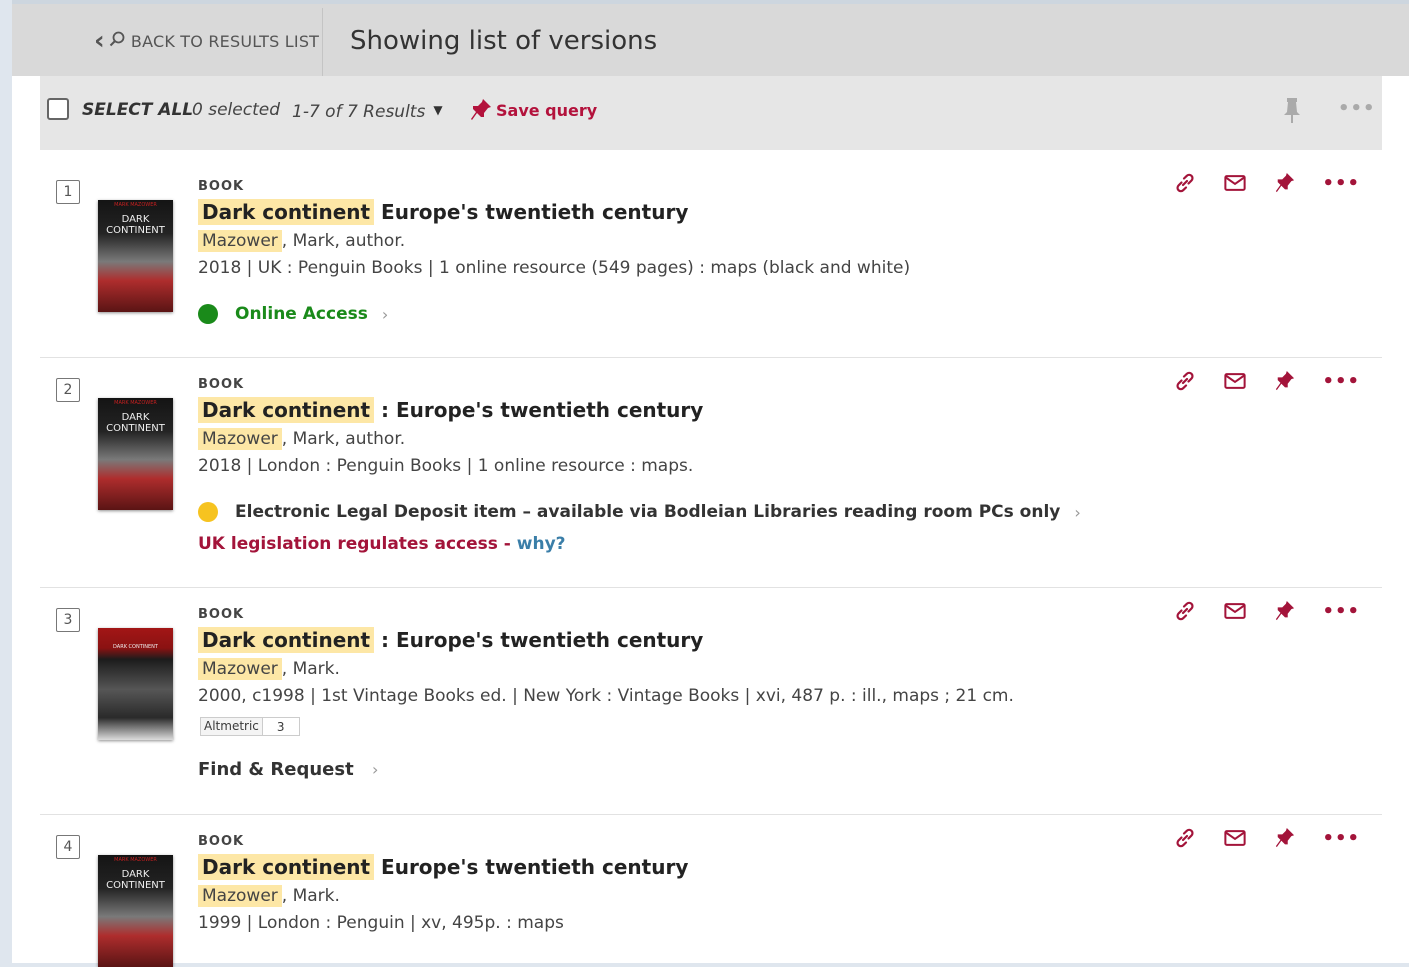 The width and height of the screenshot is (1409, 967). What do you see at coordinates (1357, 108) in the screenshot?
I see `toolbar-more-icon: •••` at bounding box center [1357, 108].